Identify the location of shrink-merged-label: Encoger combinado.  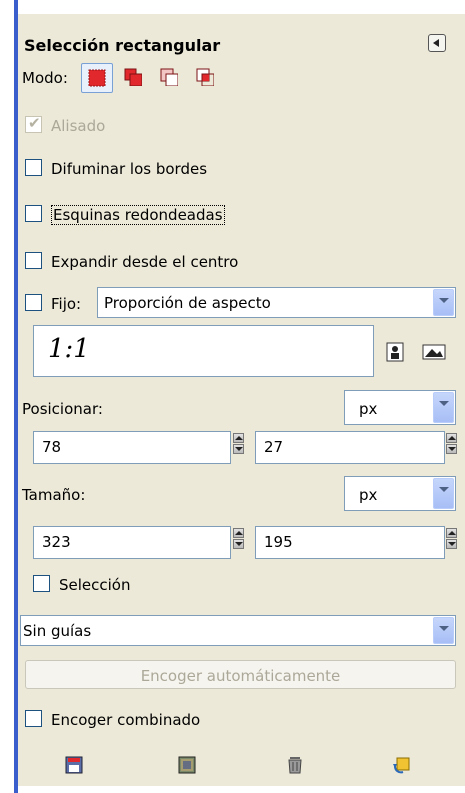
(126, 720).